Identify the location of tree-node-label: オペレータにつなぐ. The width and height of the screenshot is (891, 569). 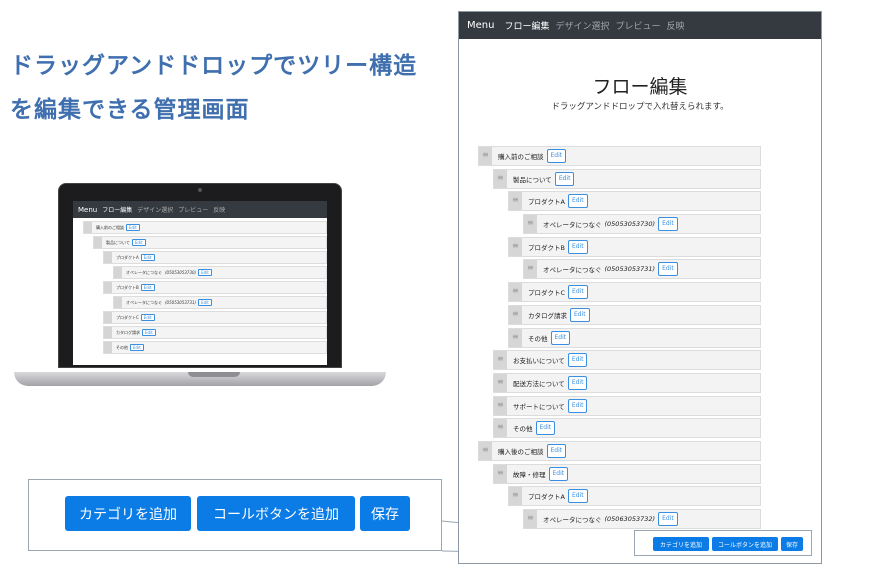
(144, 272).